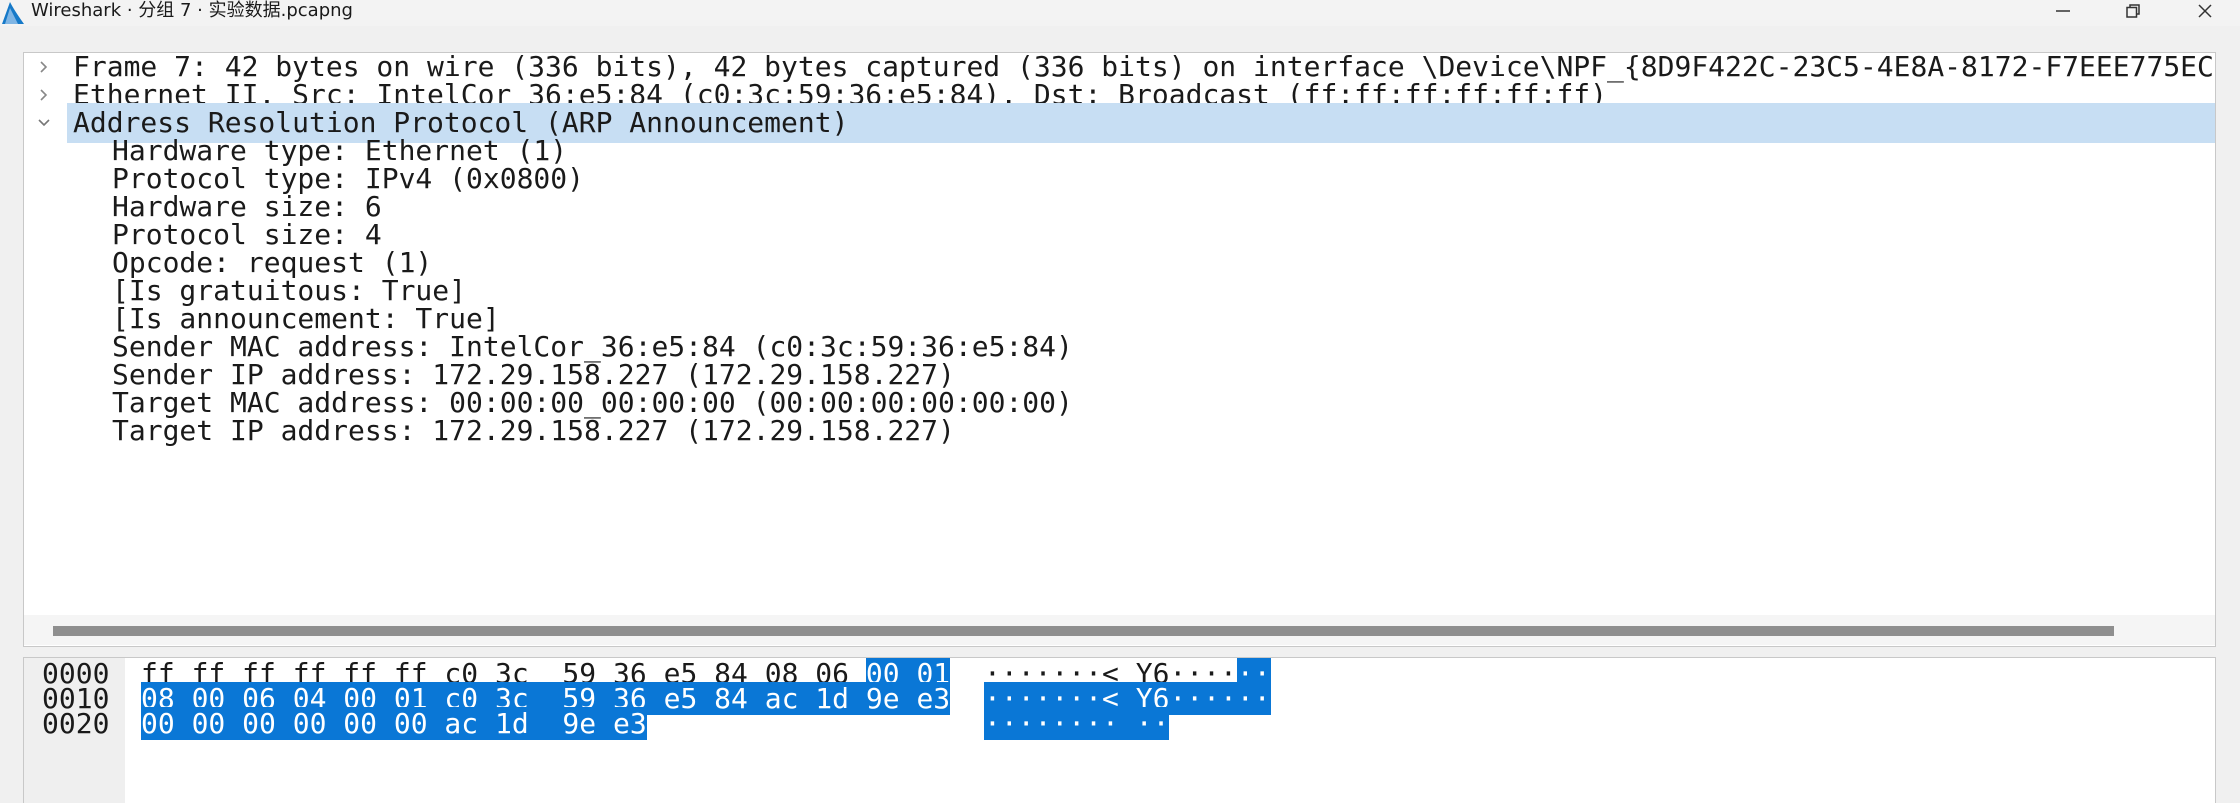 Image resolution: width=2240 pixels, height=803 pixels. I want to click on title-bar: Wireshark · 分组 7 · 实验数据.pcapng, so click(1120, 13).